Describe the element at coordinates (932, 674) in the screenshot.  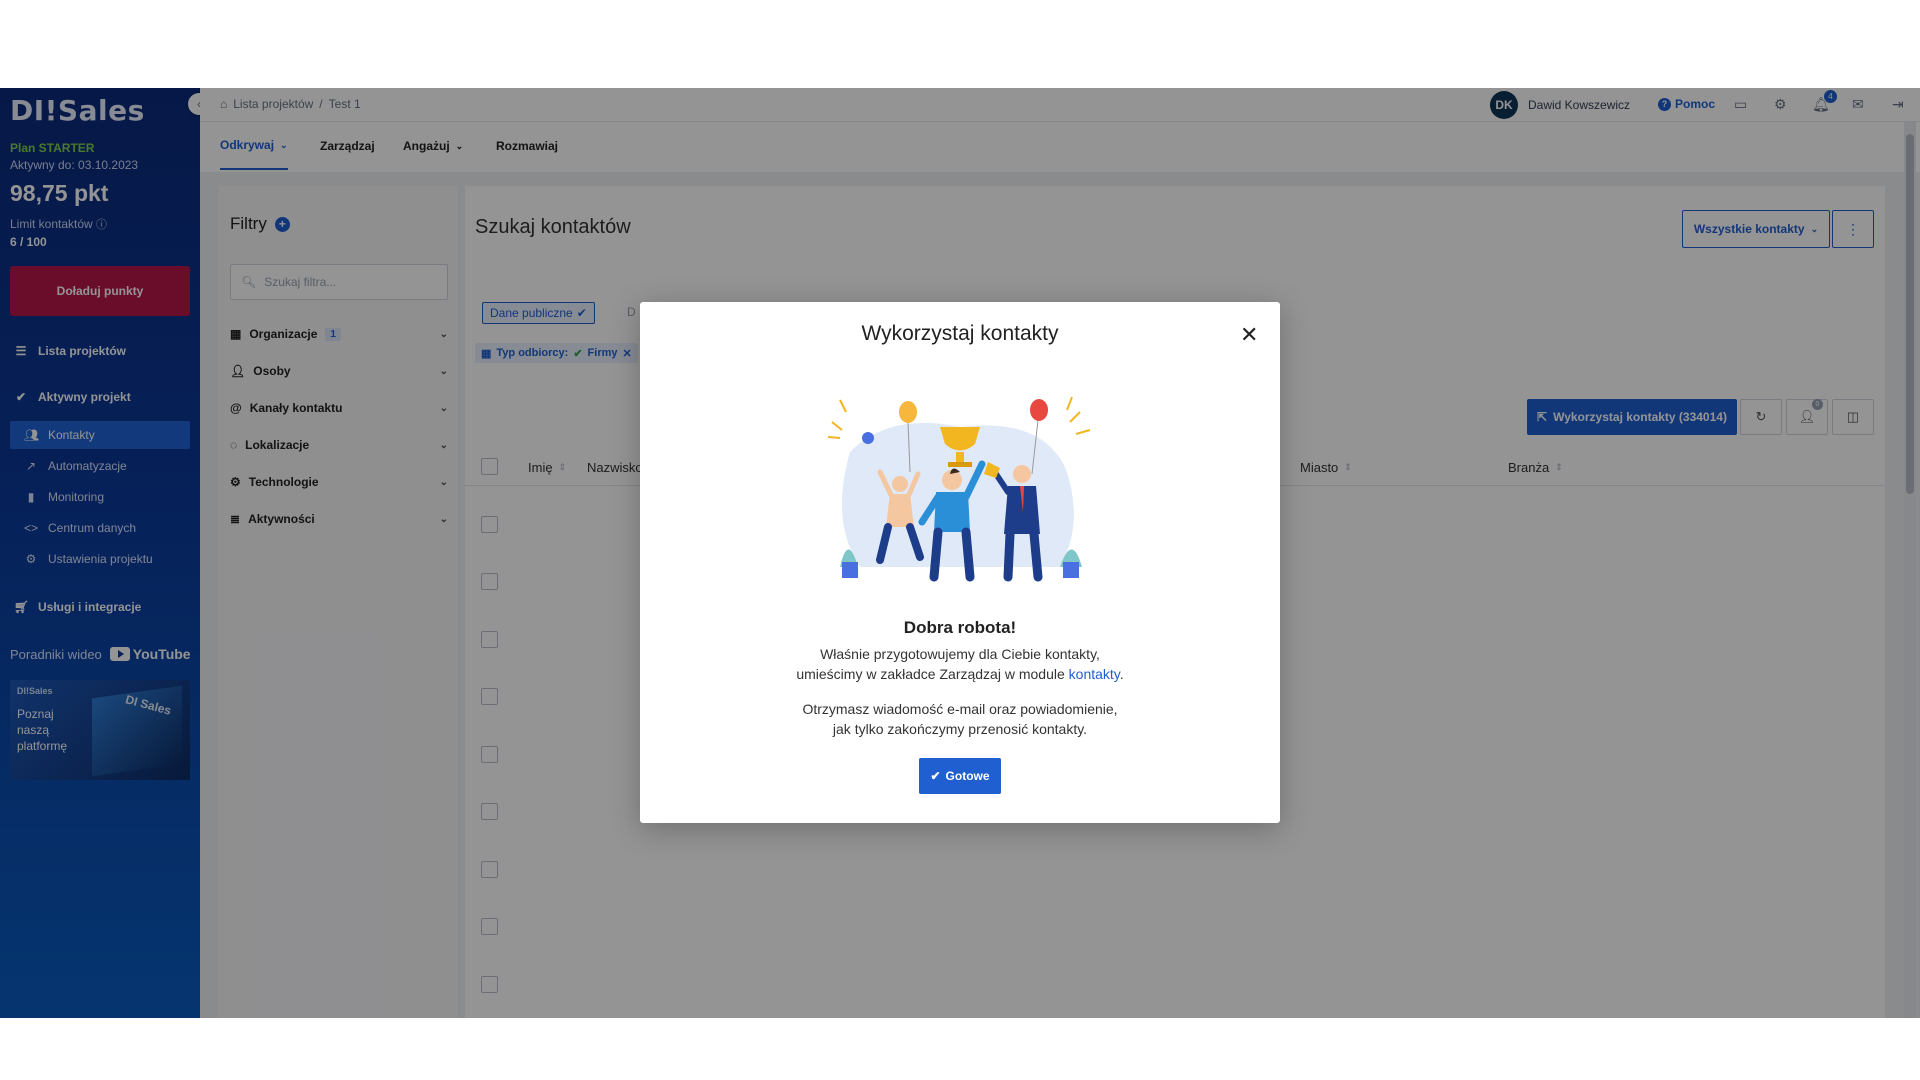
I see `modal-line-2-text: umieścimy w zakładce Zarządzaj w module` at that location.